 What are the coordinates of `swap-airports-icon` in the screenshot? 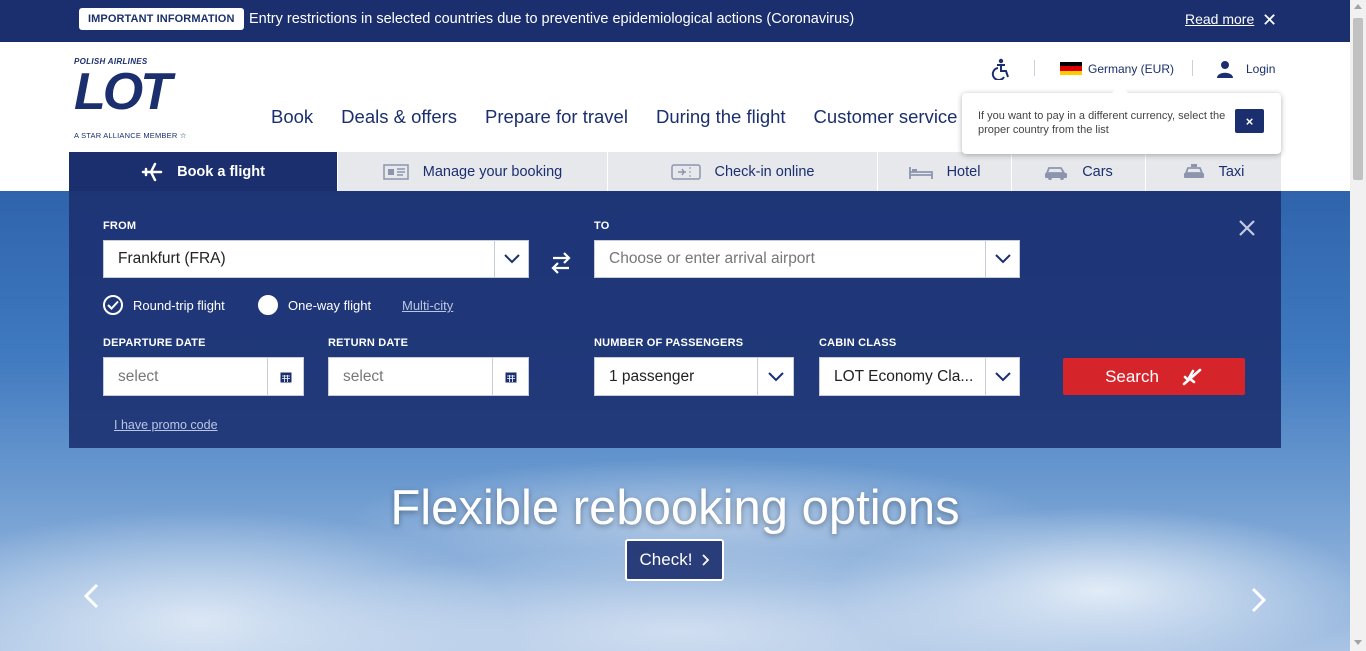 It's located at (561, 263).